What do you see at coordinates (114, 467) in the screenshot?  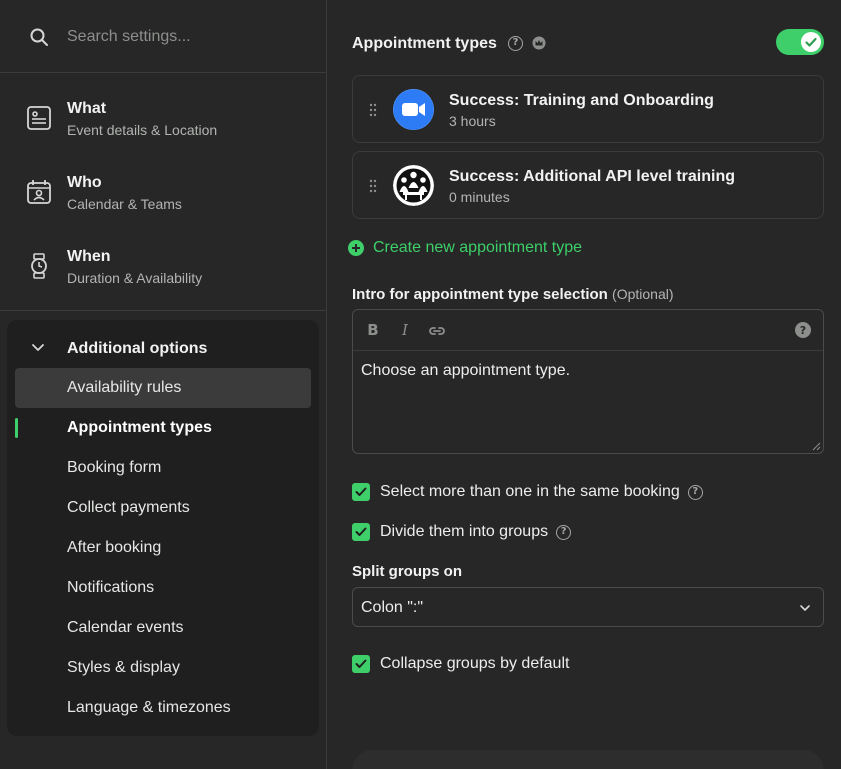 I see `sidebar-item-label: Booking form` at bounding box center [114, 467].